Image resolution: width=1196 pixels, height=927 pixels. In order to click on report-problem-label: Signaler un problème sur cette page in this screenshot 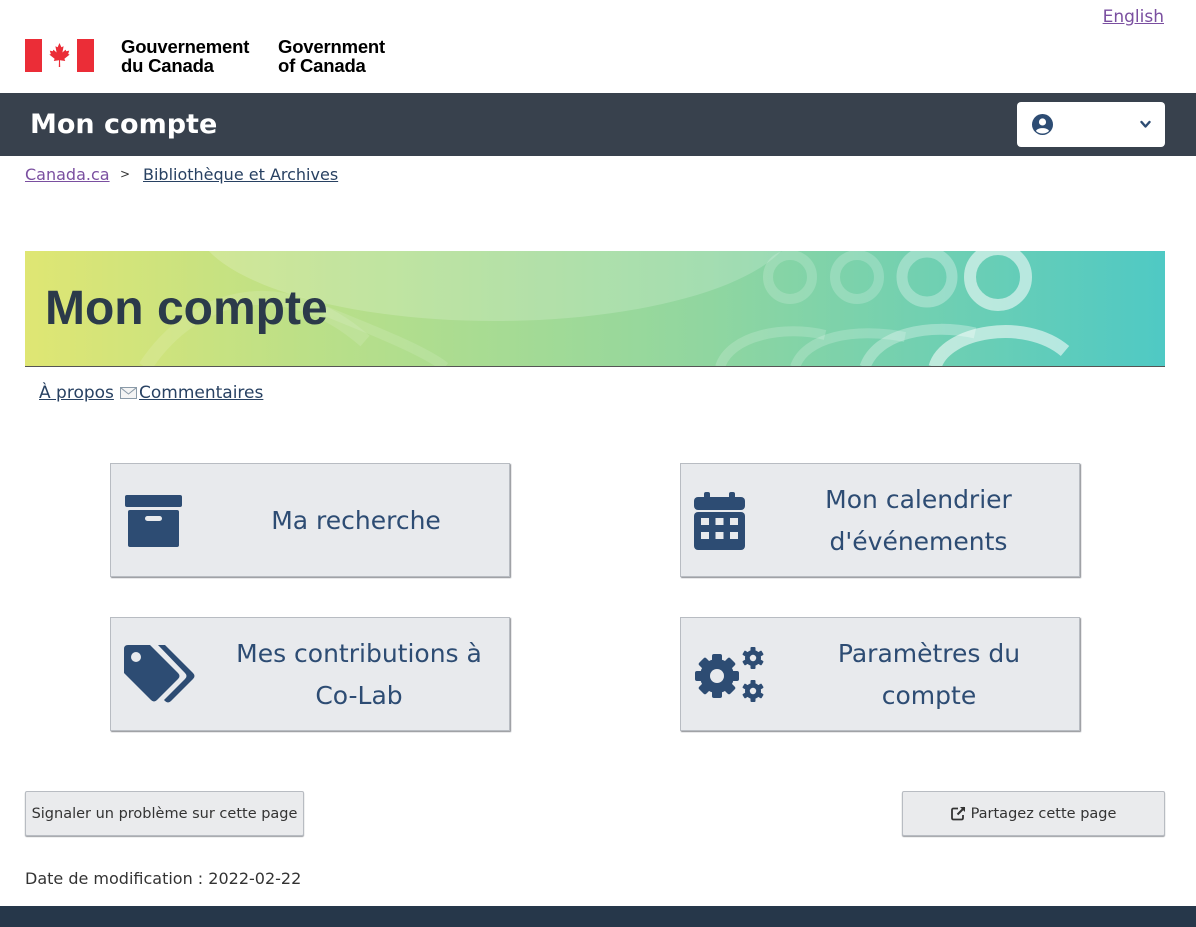, I will do `click(164, 813)`.